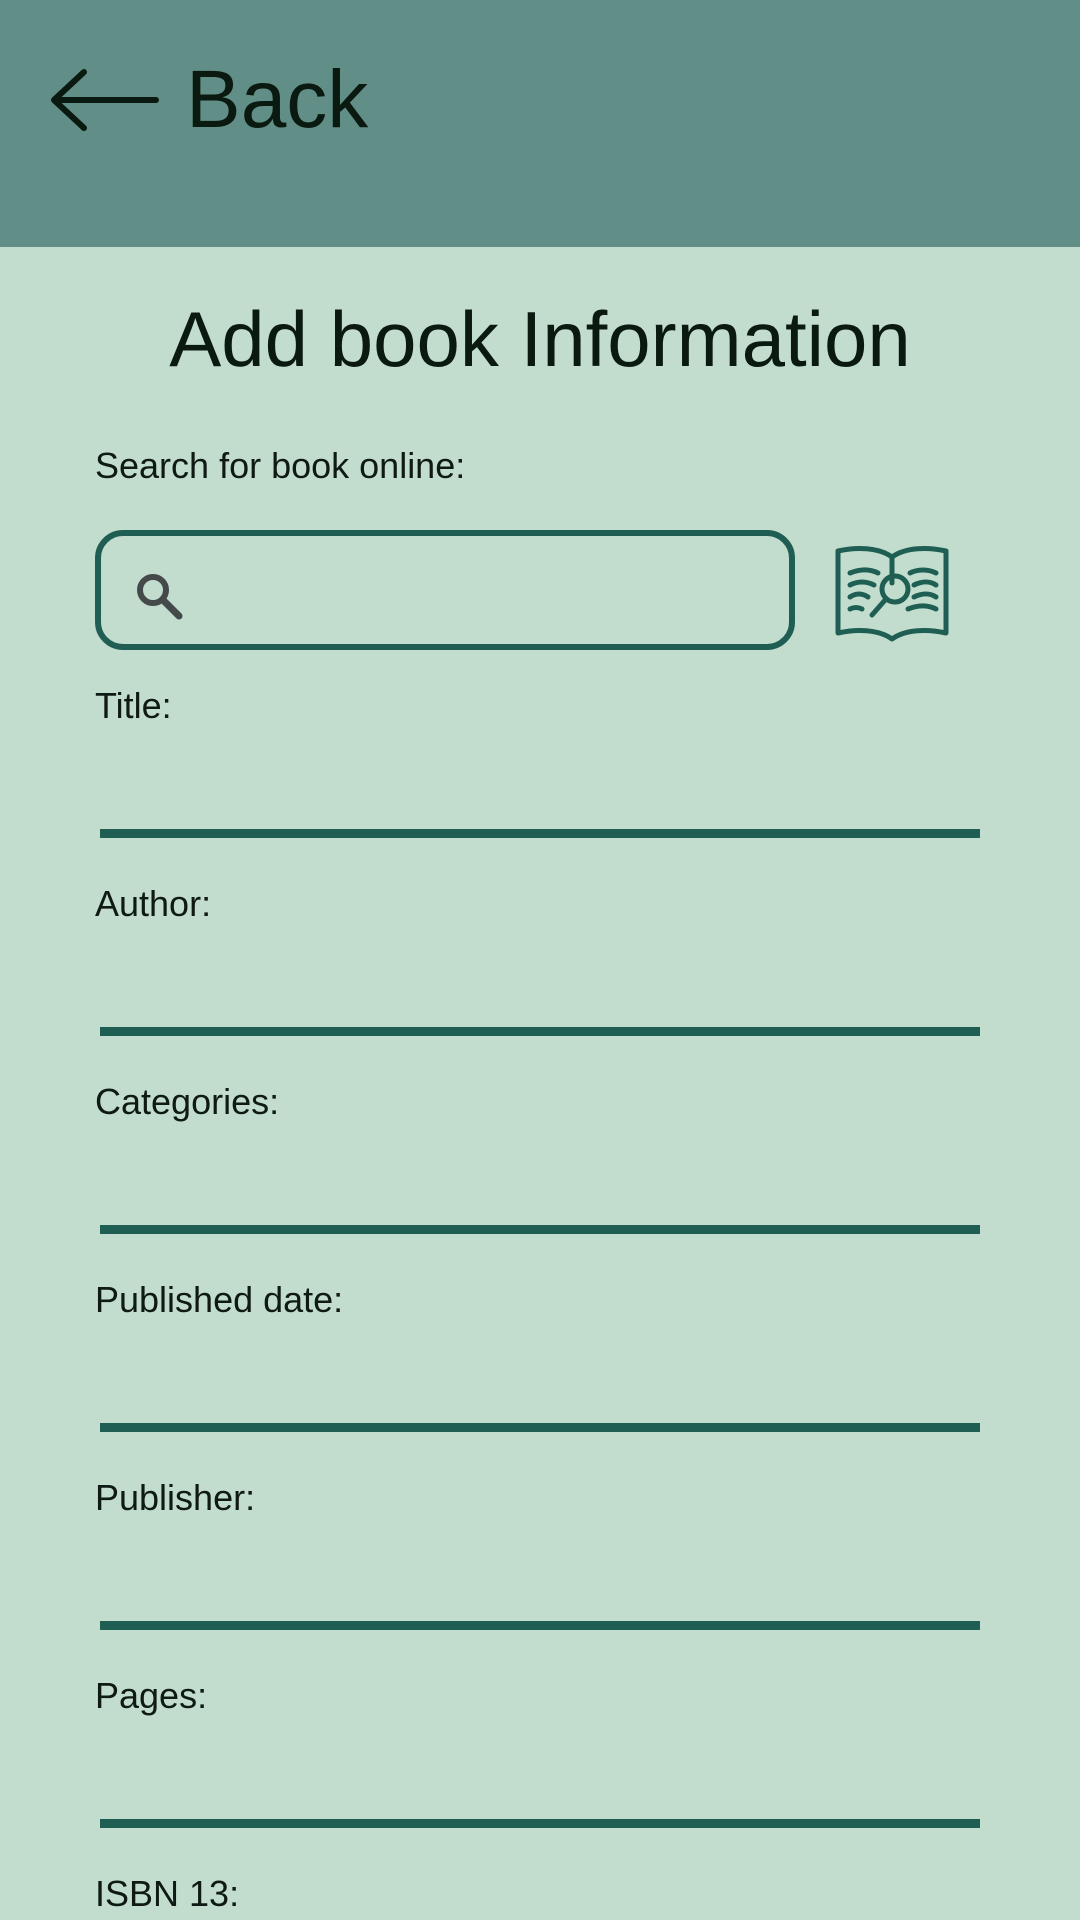 This screenshot has height=1920, width=1080. Describe the element at coordinates (167, 1893) in the screenshot. I see `isbn13-label: ISBN 13:` at that location.